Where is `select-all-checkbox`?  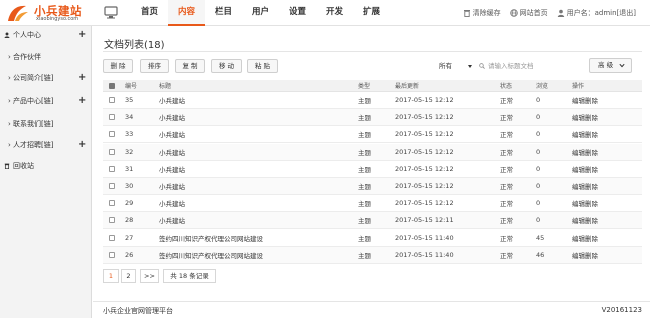
select-all-checkbox is located at coordinates (112, 85).